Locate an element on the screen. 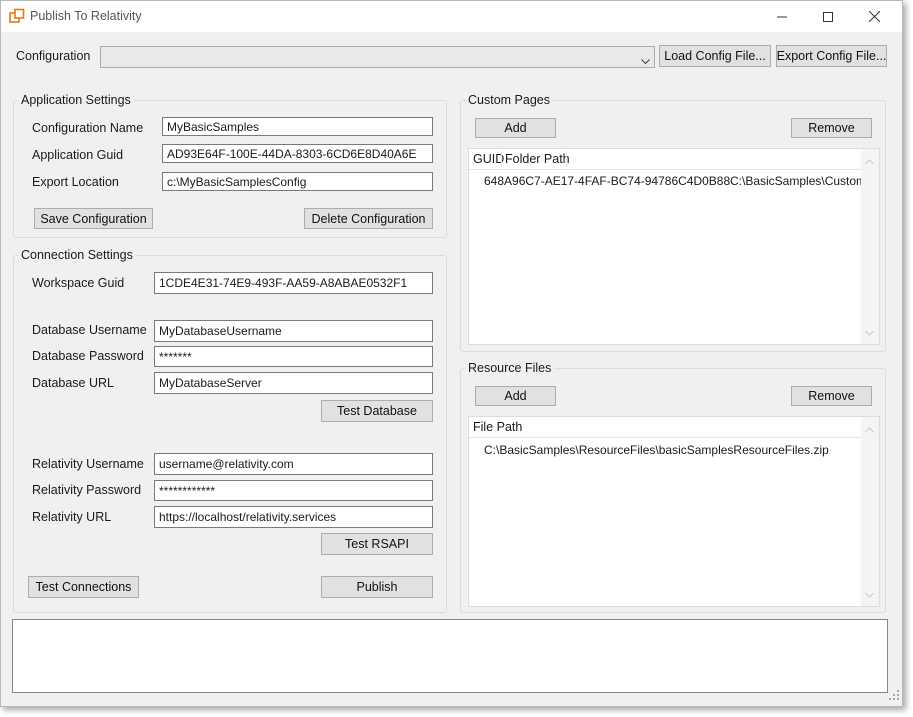  relativity-password-field: ************ is located at coordinates (293, 490).